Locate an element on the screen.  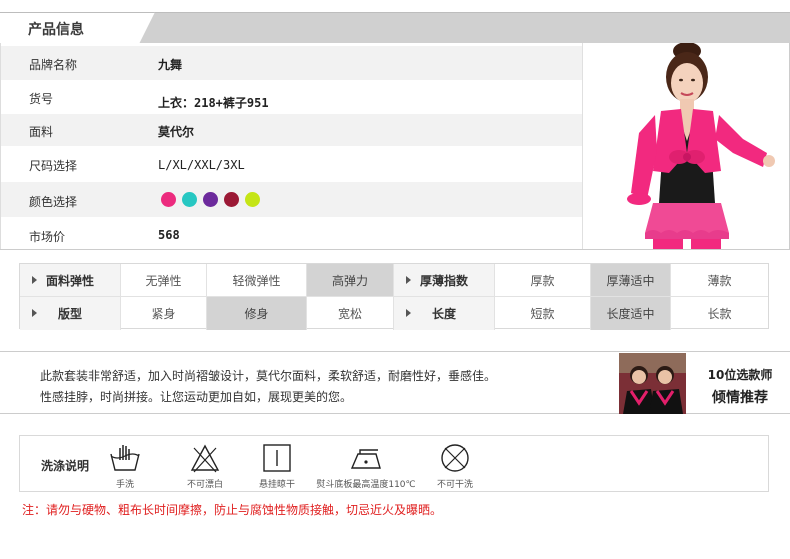
info-row-color: 颜色选择 is located at coordinates (291, 199).